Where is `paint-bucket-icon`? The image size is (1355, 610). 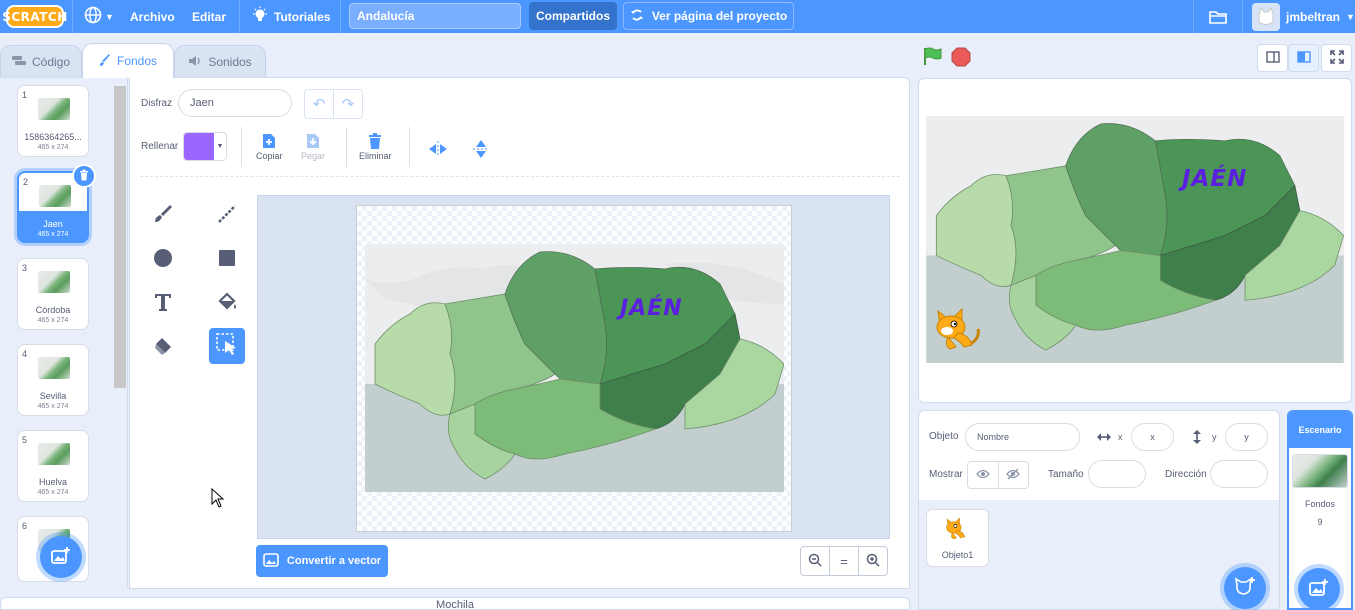 paint-bucket-icon is located at coordinates (227, 304).